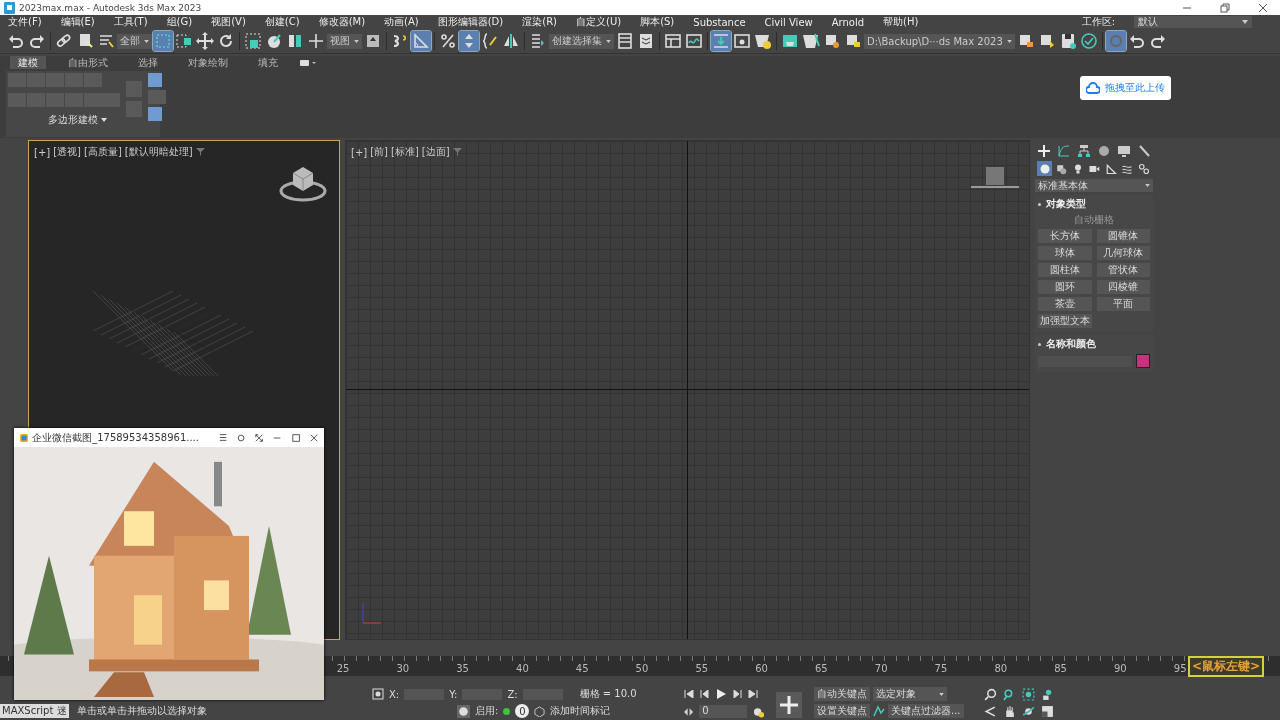  What do you see at coordinates (1065, 253) in the screenshot?
I see `object-type-button: 球体` at bounding box center [1065, 253].